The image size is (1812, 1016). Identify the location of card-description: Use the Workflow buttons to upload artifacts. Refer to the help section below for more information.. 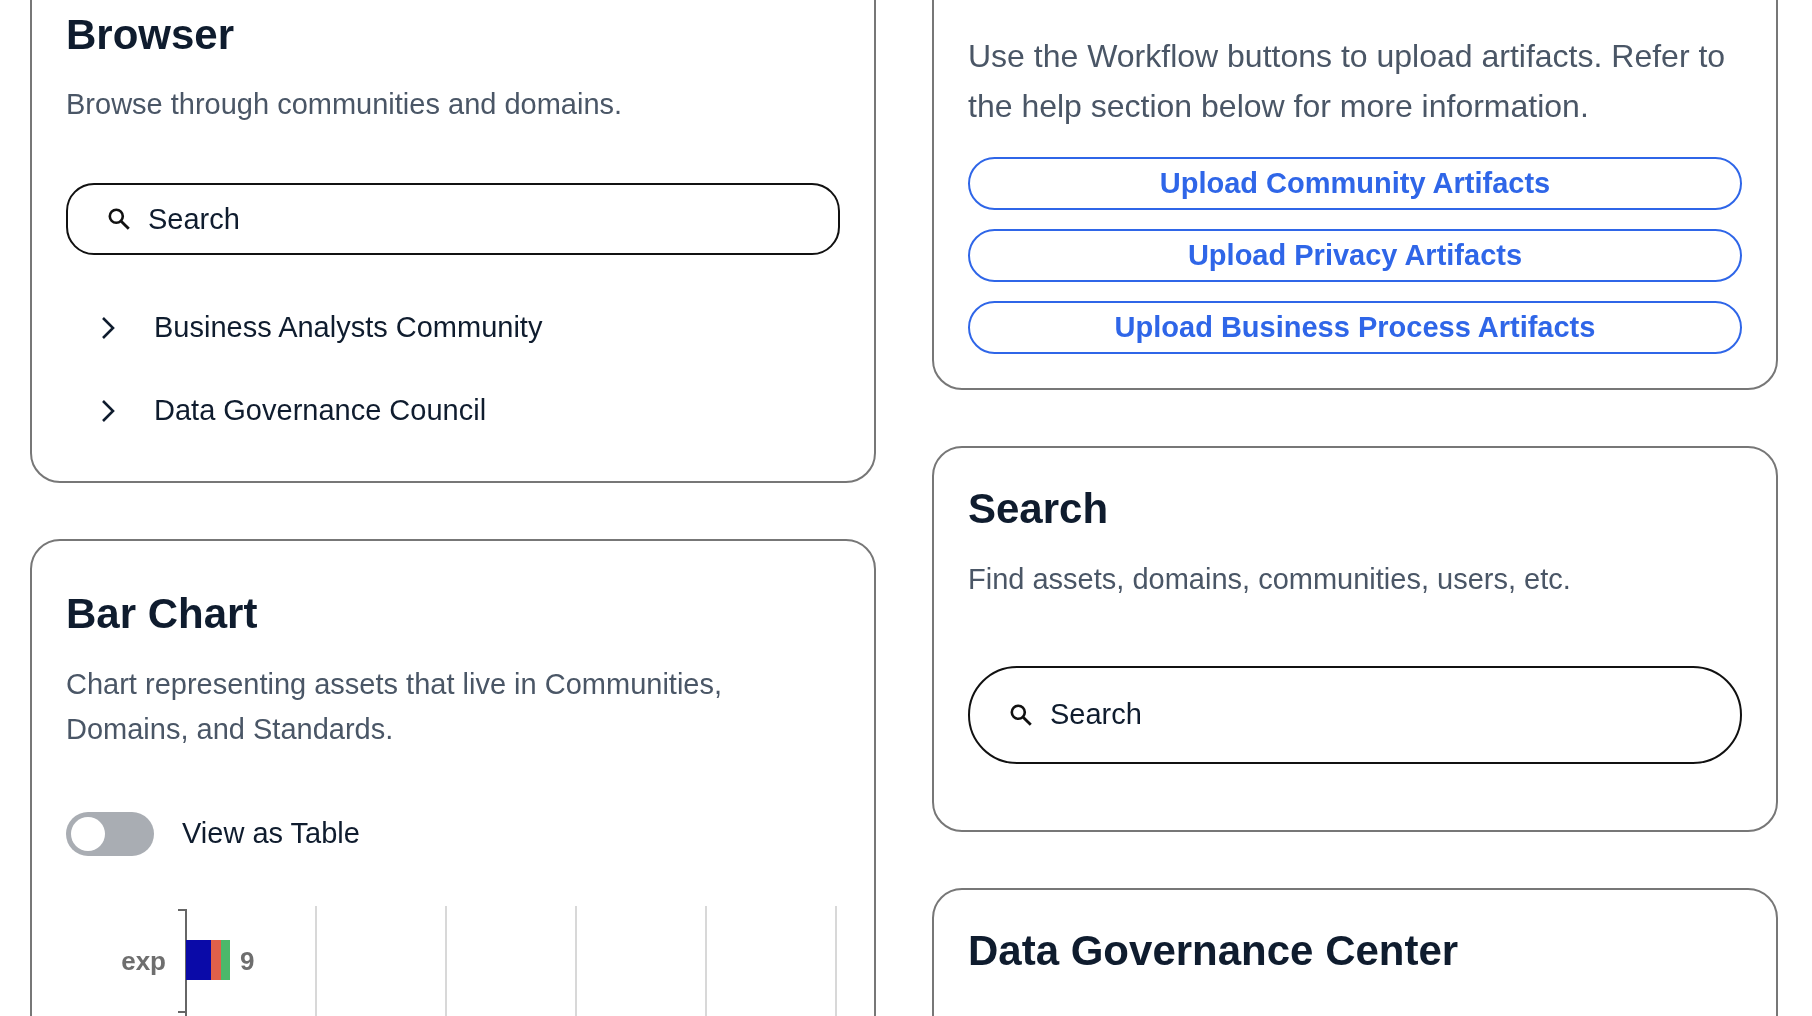
(1347, 81).